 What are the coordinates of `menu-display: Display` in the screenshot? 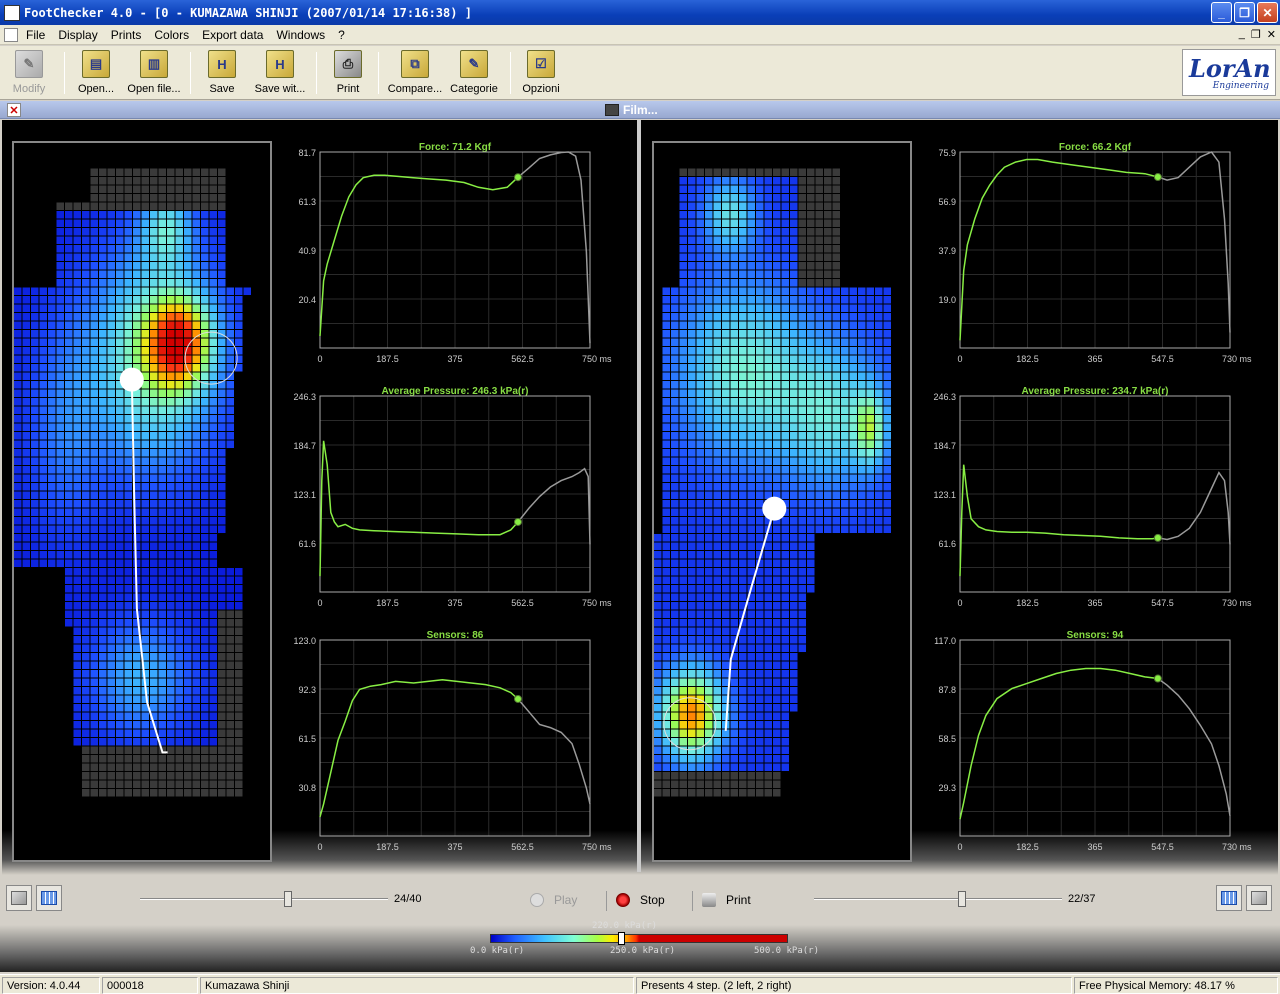 It's located at (77, 35).